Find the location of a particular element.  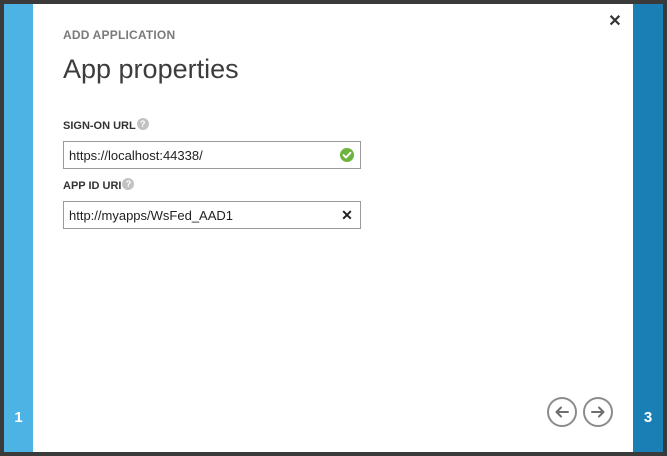

page-title: App properties is located at coordinates (151, 69).